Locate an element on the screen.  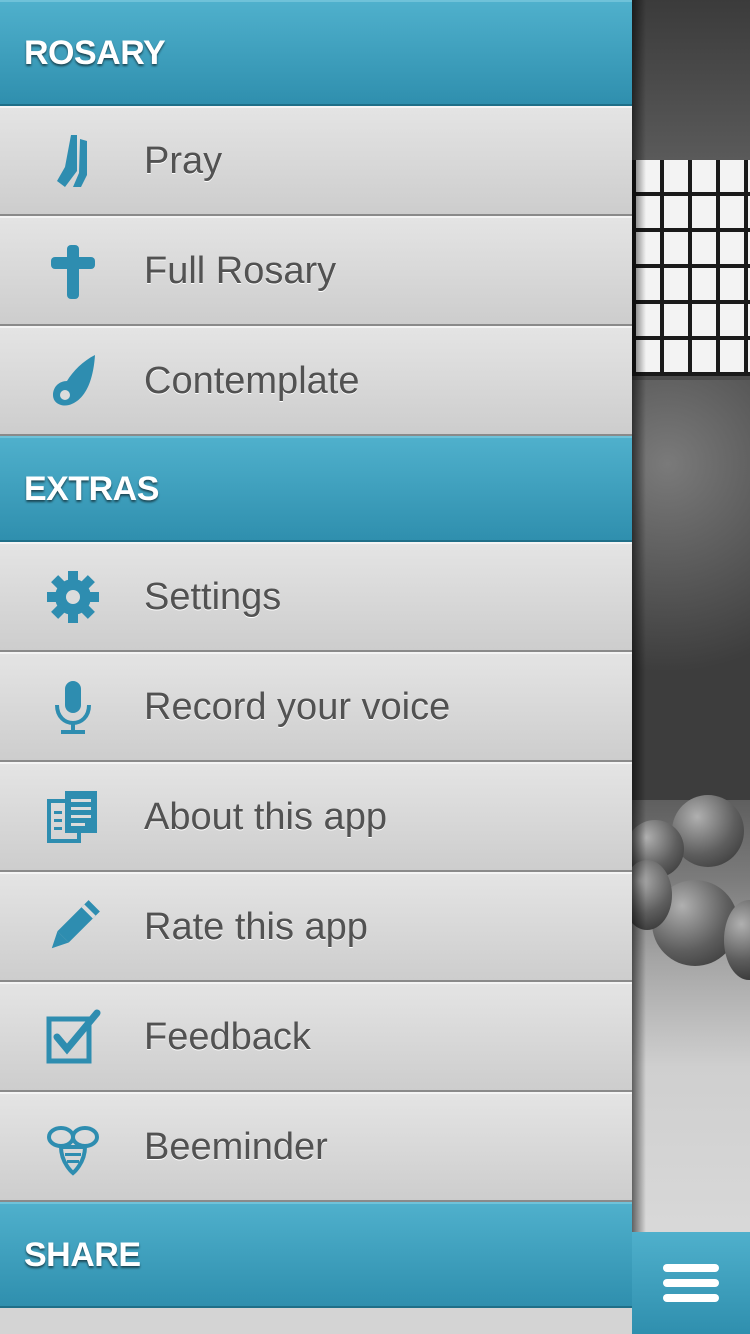
menu-toggle-button is located at coordinates (691, 1283).